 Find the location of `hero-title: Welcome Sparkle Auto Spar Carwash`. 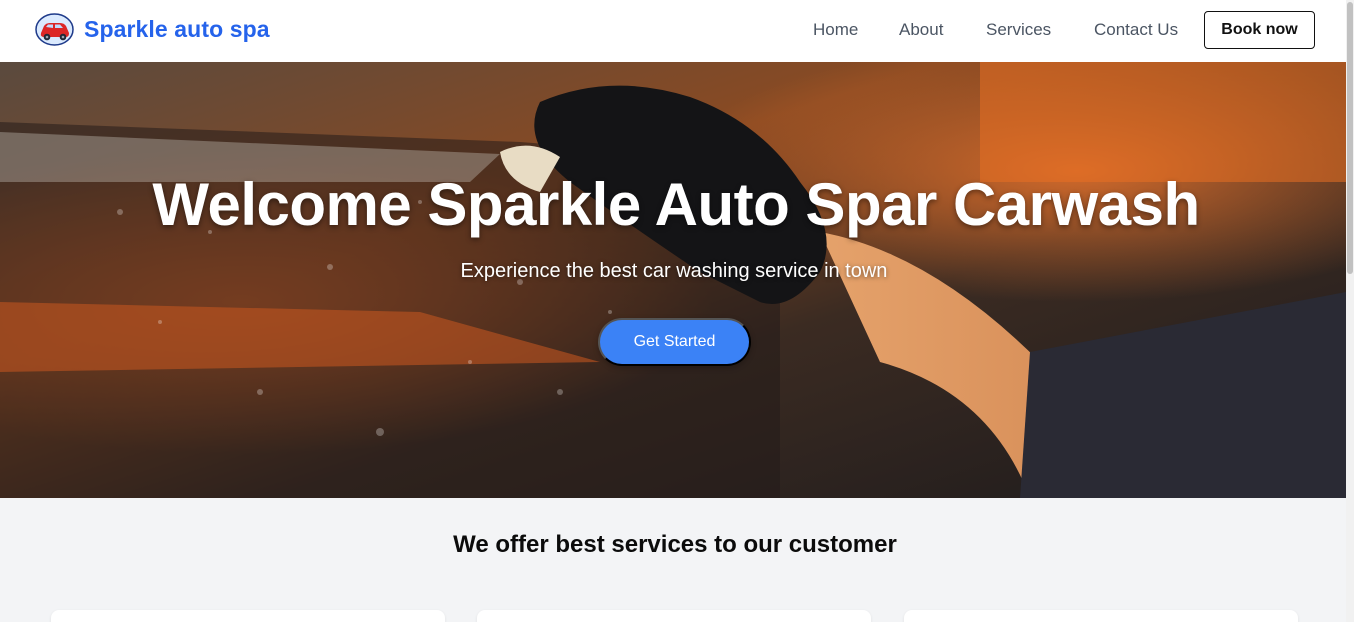

hero-title: Welcome Sparkle Auto Spar Carwash is located at coordinates (676, 204).